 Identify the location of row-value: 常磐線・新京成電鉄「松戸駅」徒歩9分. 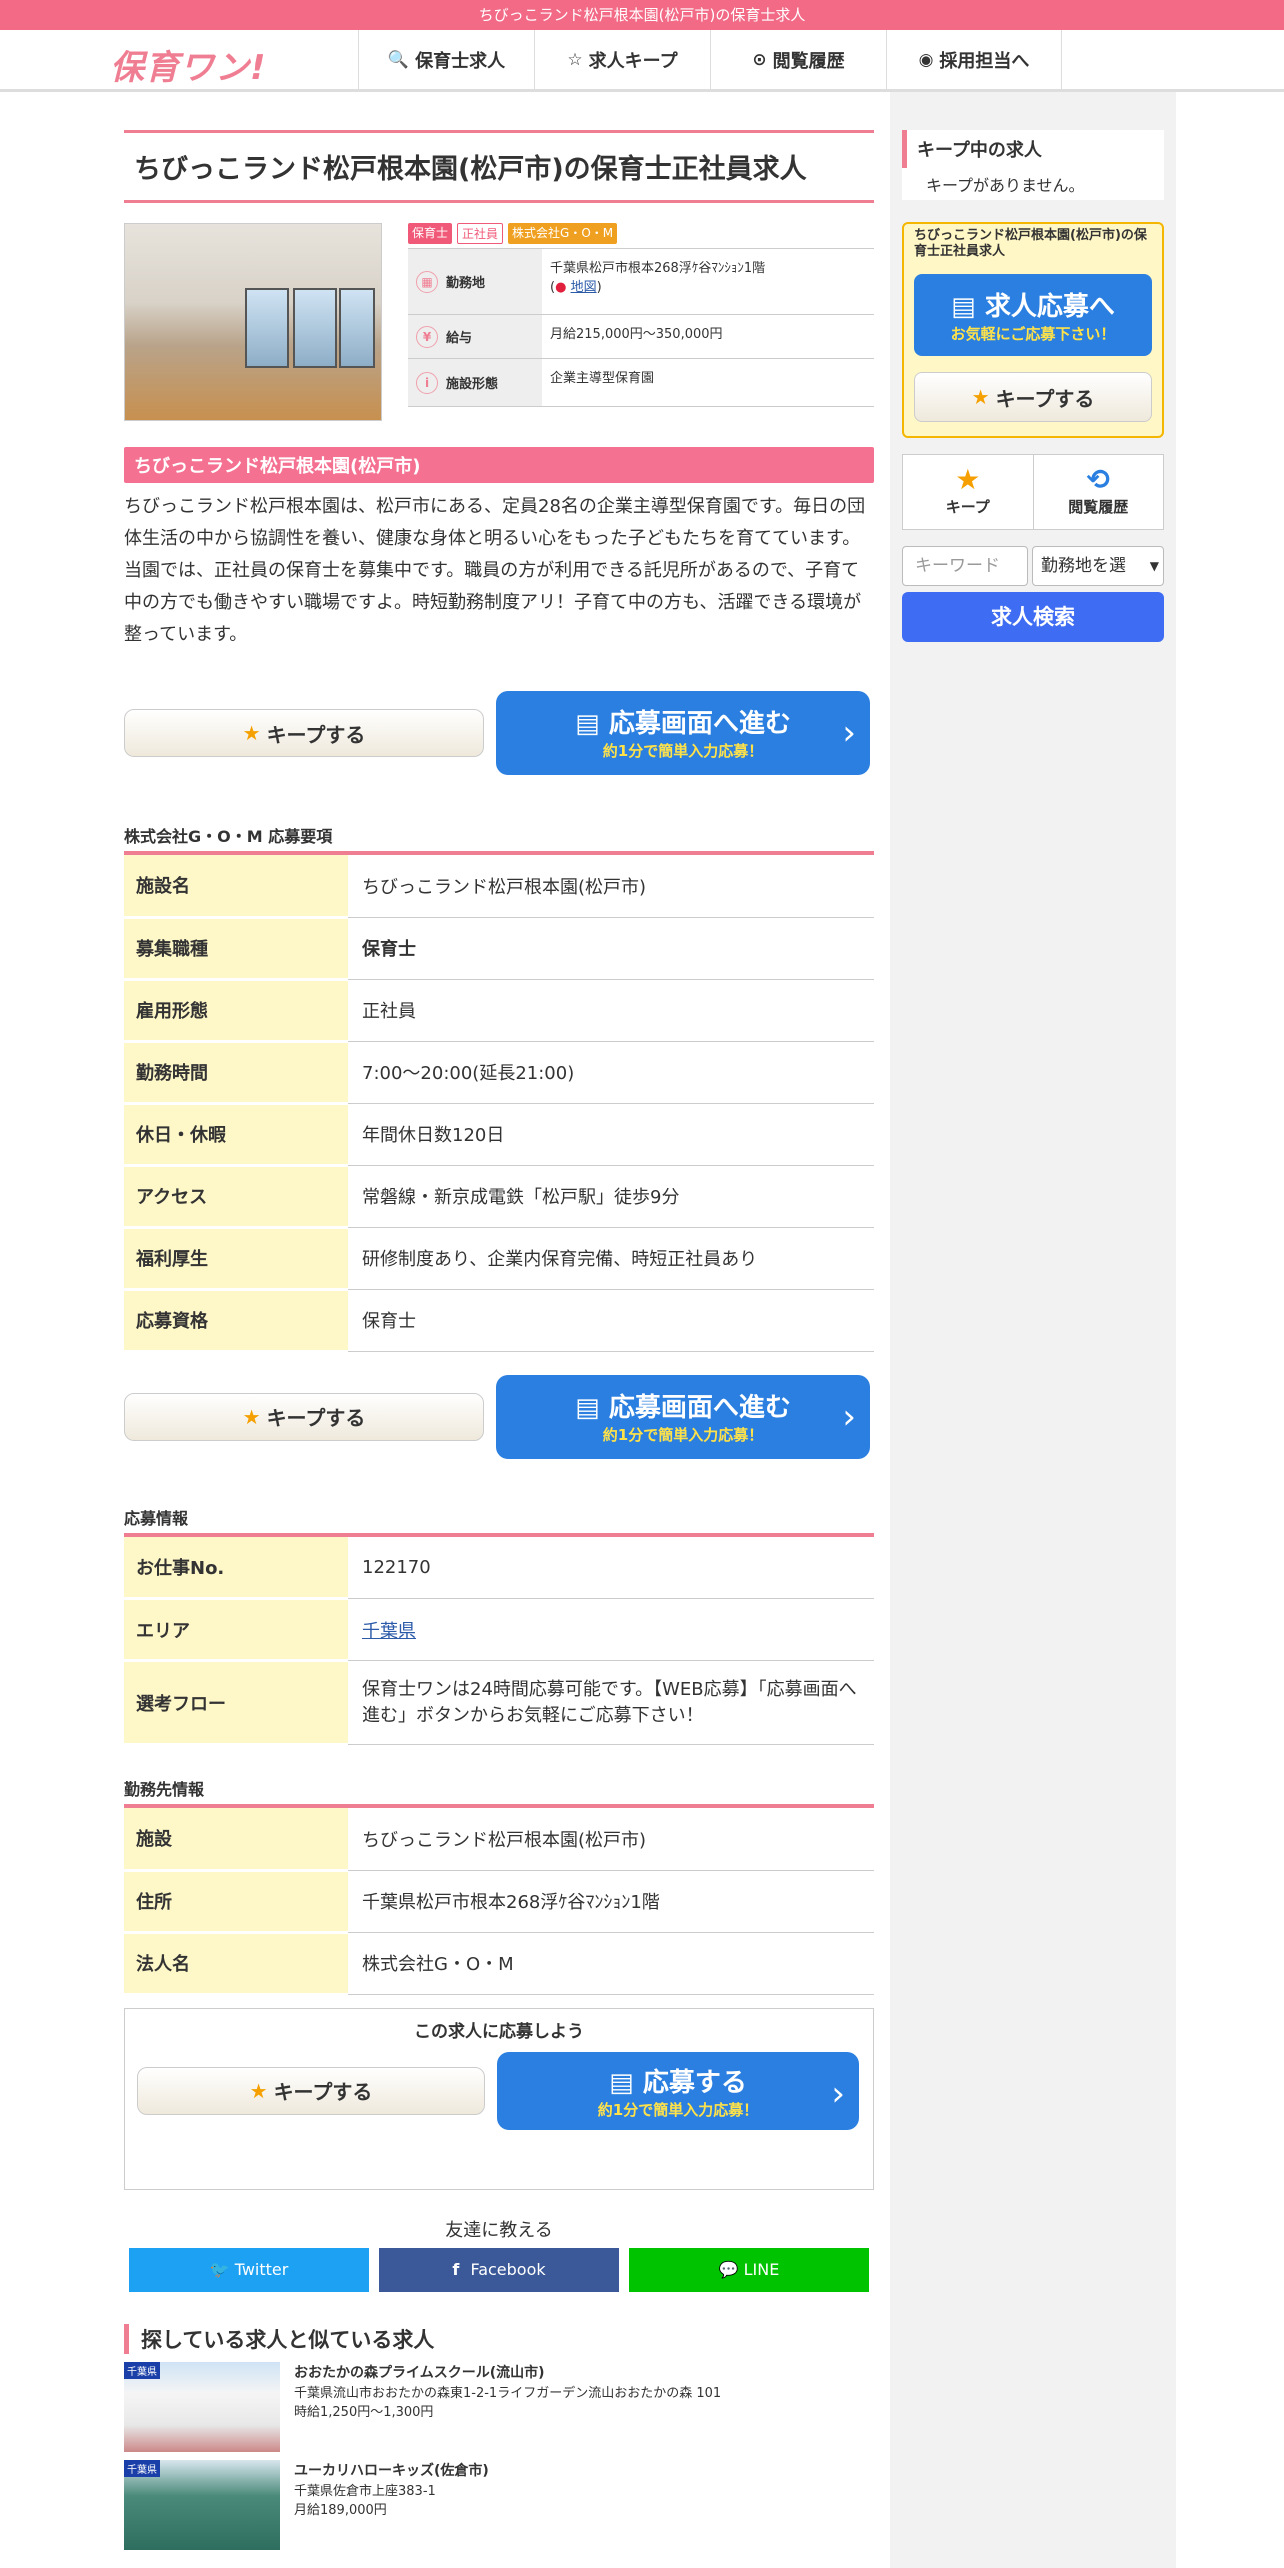
(521, 1197).